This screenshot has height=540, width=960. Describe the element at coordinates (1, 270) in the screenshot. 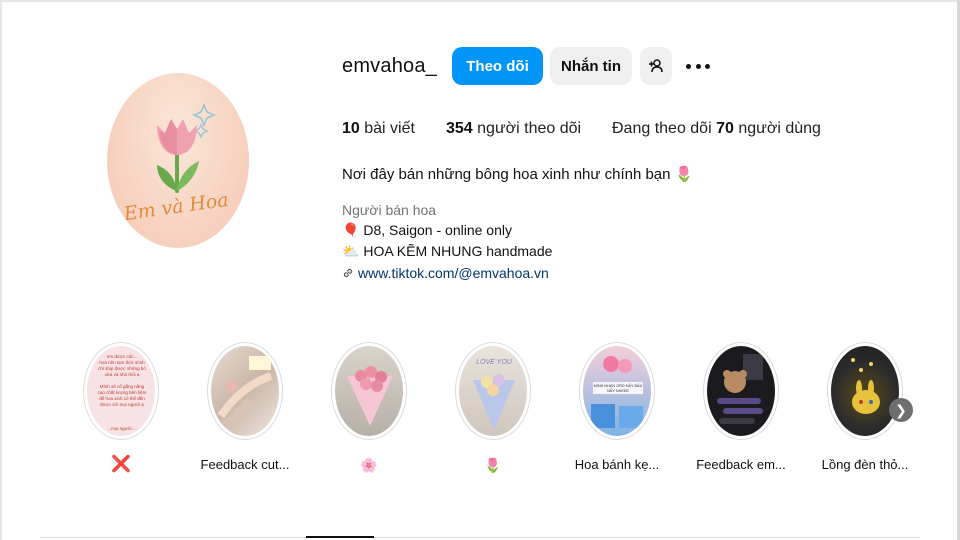

I see `window-left-border` at that location.